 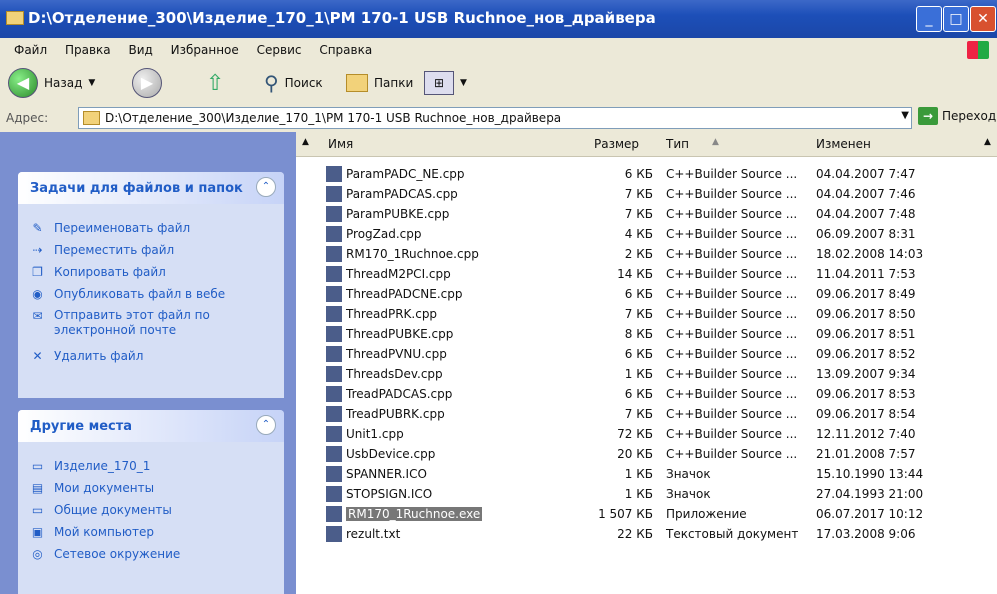 What do you see at coordinates (638, 314) in the screenshot?
I see `file-size: 7 КБ` at bounding box center [638, 314].